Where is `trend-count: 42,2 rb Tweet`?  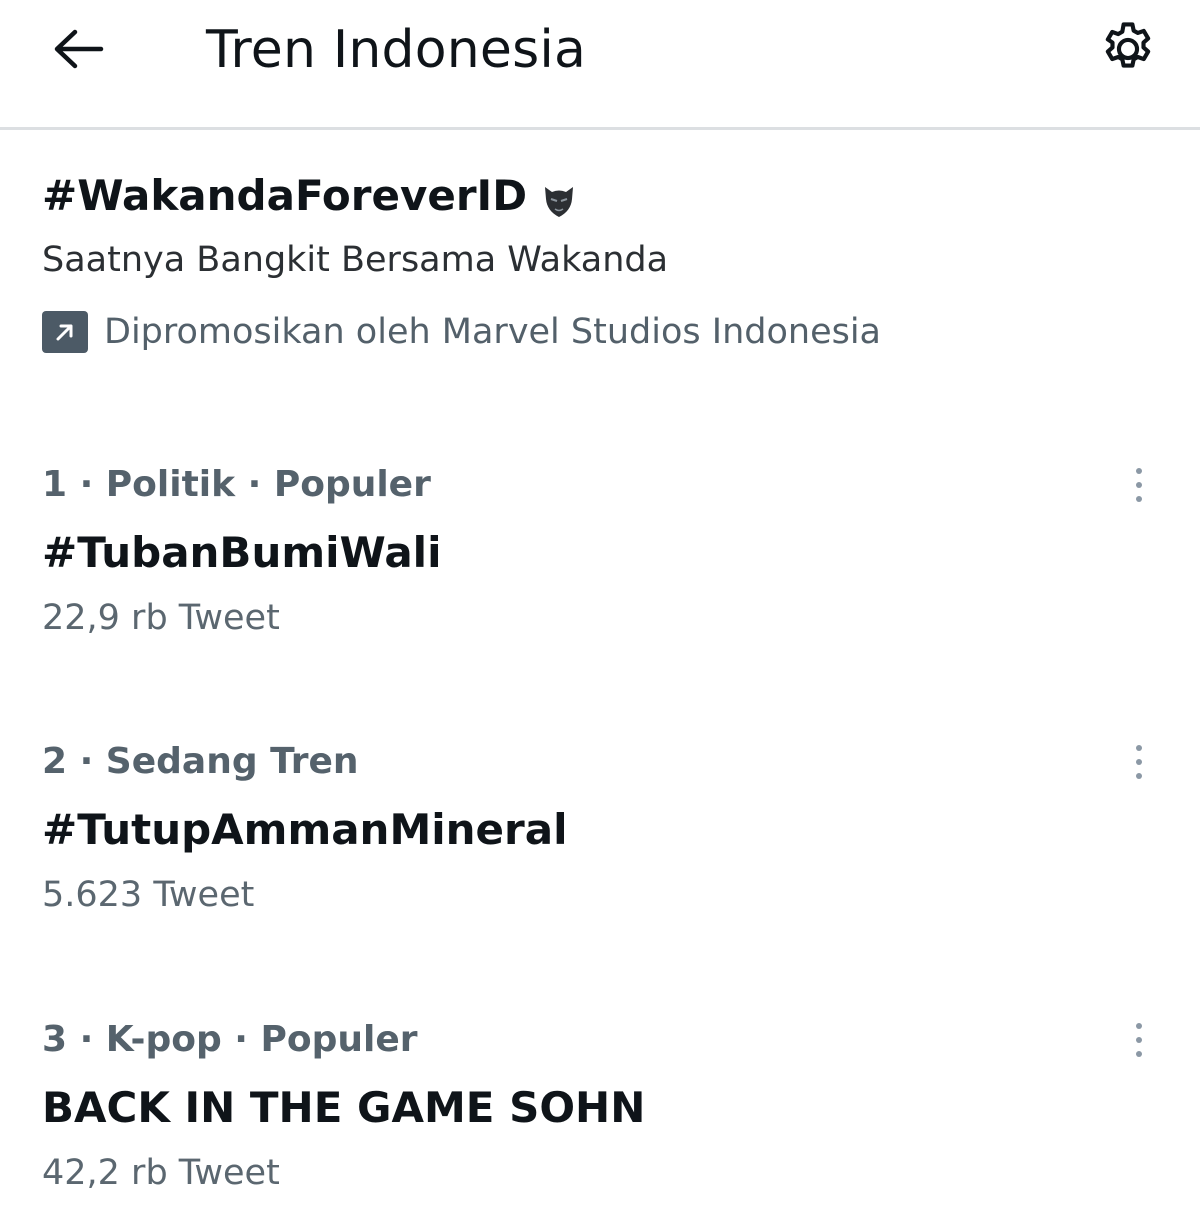
trend-count: 42,2 rb Tweet is located at coordinates (161, 1173).